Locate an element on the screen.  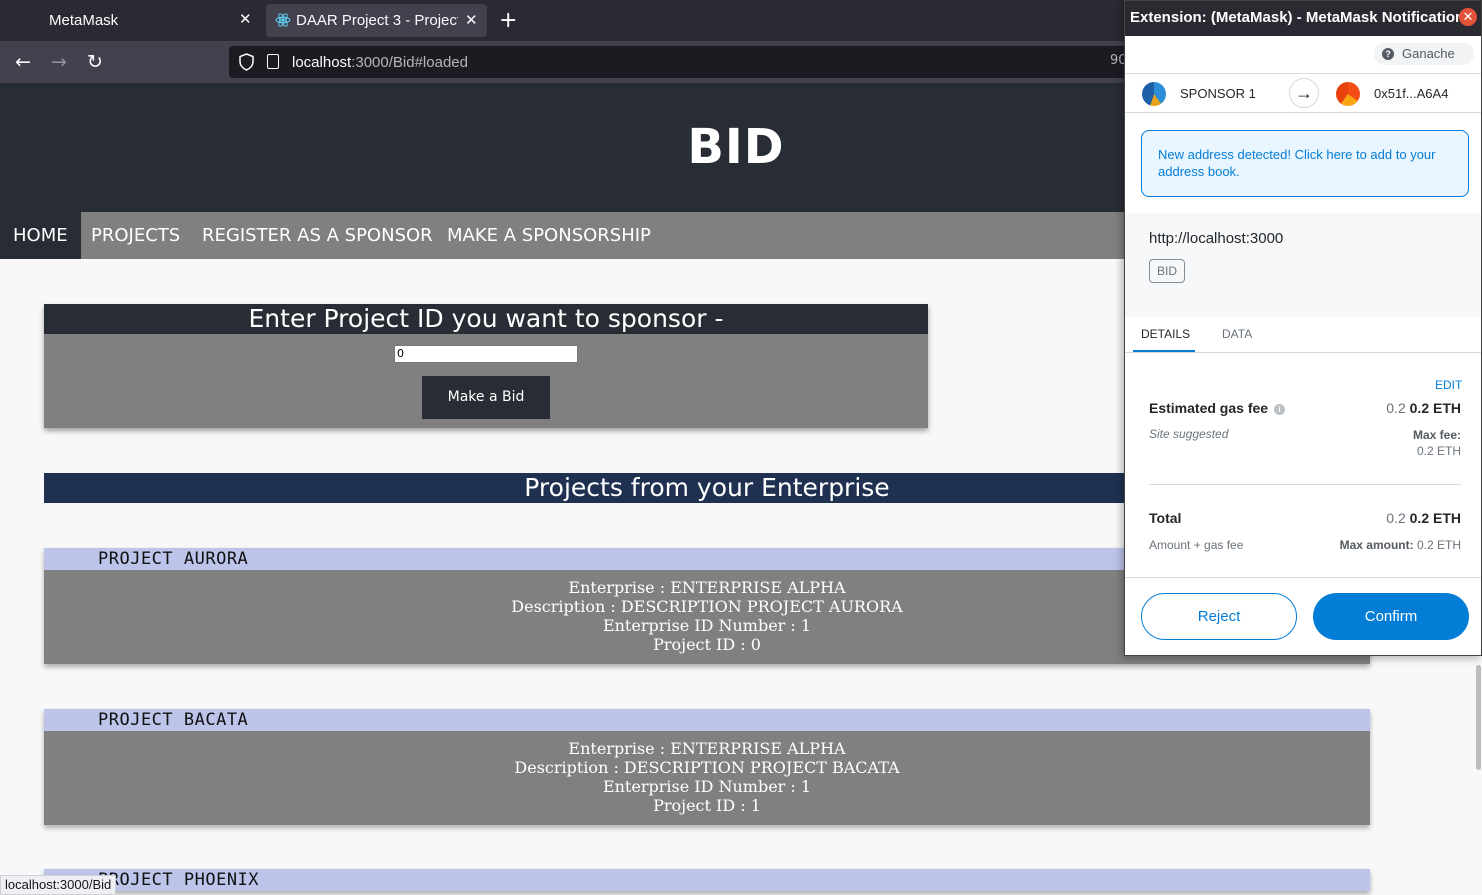
origin-section: http://localhost:3000 BID is located at coordinates (1303, 265).